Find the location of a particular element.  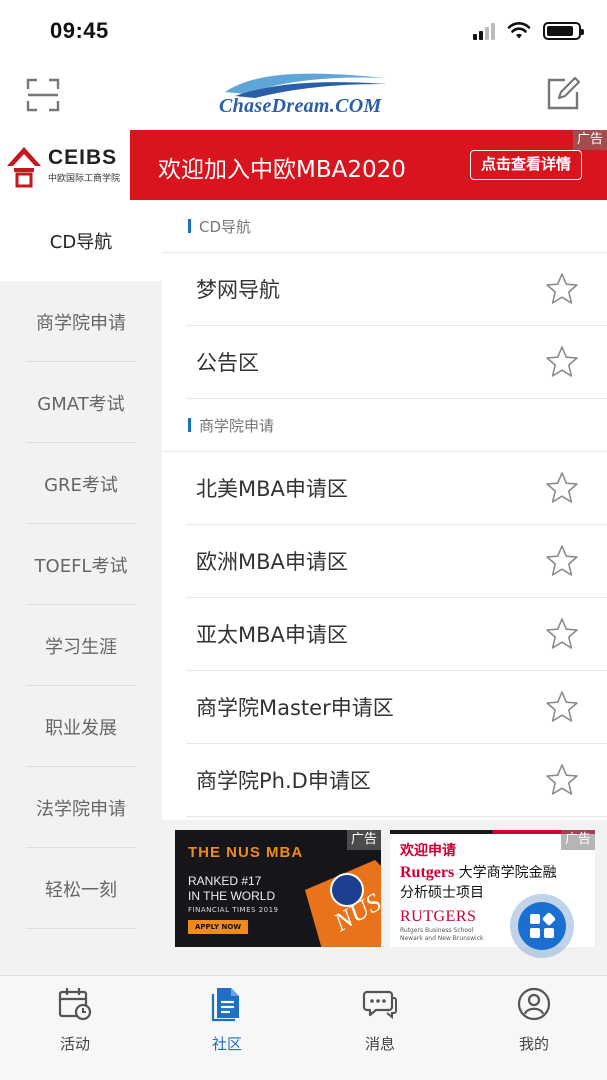

tab-label: 社区 is located at coordinates (226, 1044).